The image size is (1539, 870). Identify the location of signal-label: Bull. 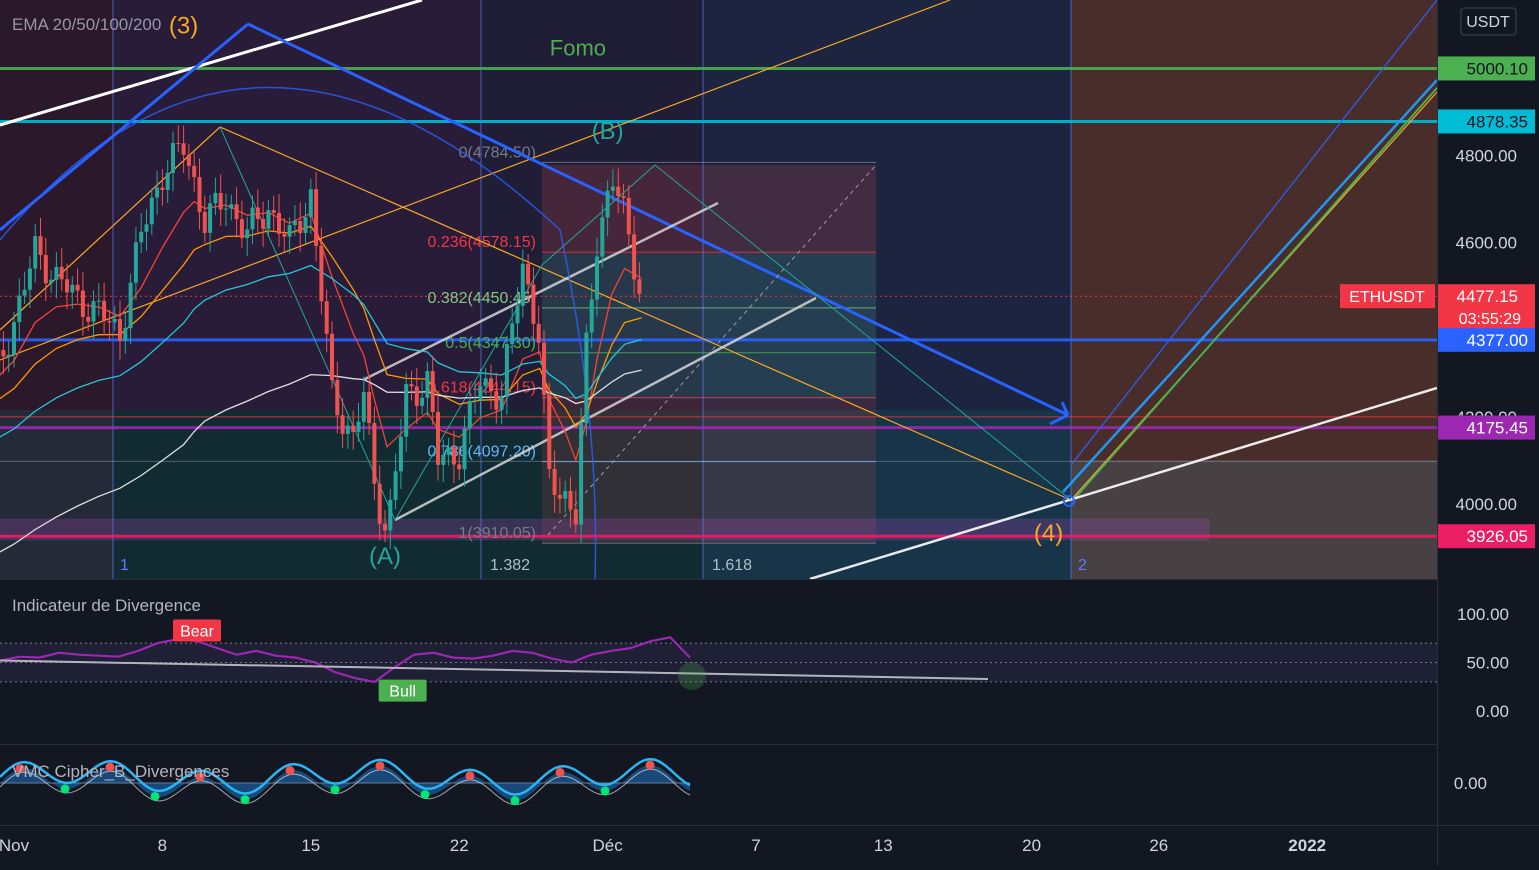
(402, 692).